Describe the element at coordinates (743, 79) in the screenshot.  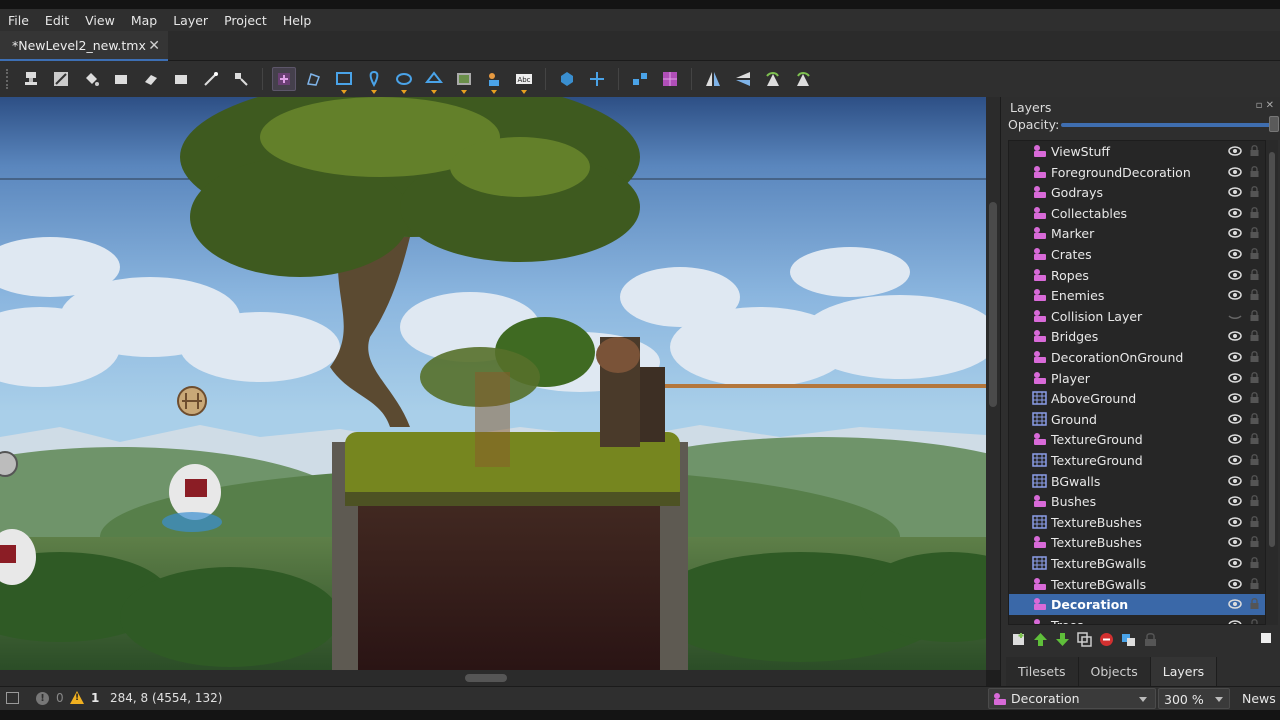
I see `flip-vertical-button` at that location.